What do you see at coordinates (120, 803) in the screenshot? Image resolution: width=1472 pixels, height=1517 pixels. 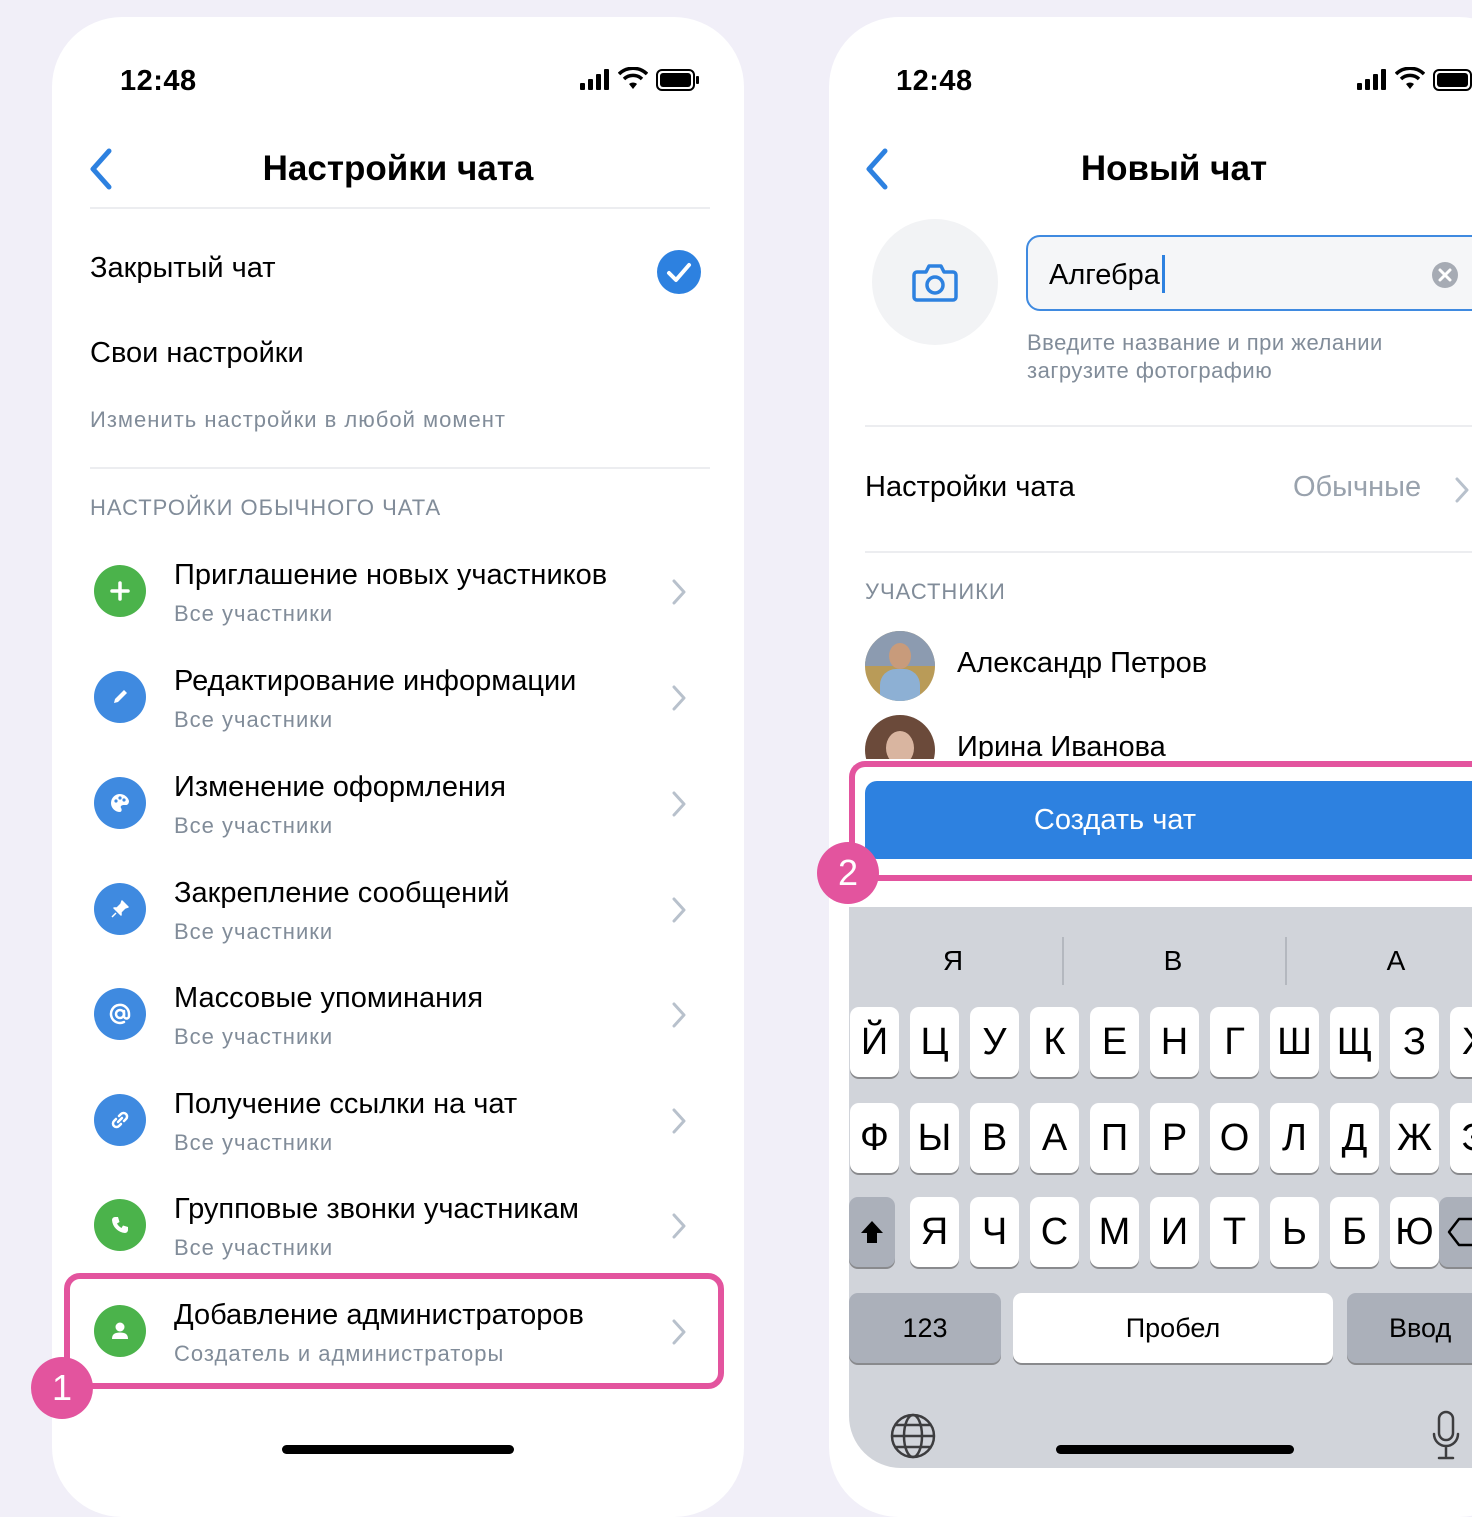 I see `palette-icon` at bounding box center [120, 803].